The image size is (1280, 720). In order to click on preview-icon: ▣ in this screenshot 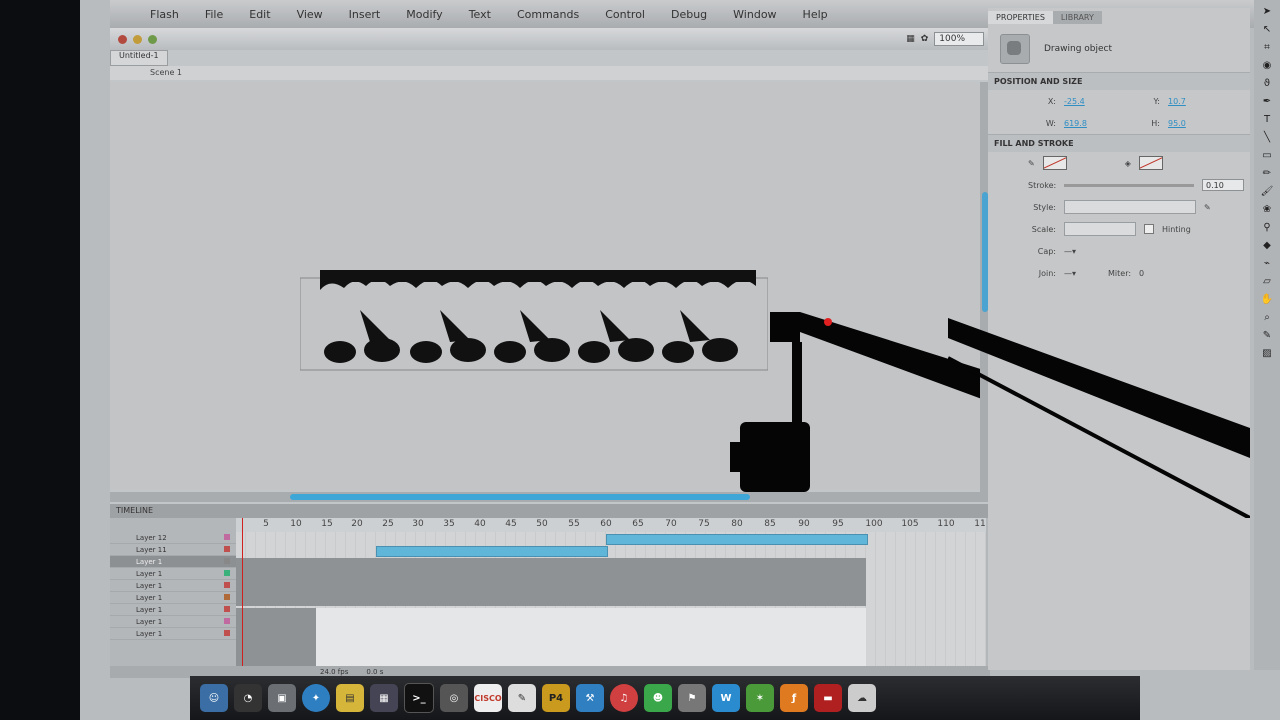, I will do `click(282, 698)`.